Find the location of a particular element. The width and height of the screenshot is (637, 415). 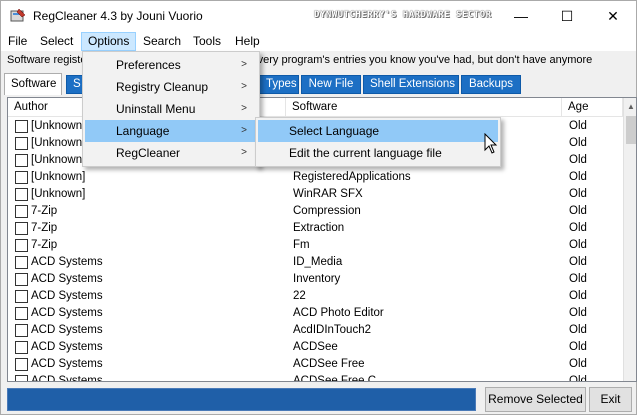

table-row: 7-Zip Fm Old is located at coordinates (315, 245).